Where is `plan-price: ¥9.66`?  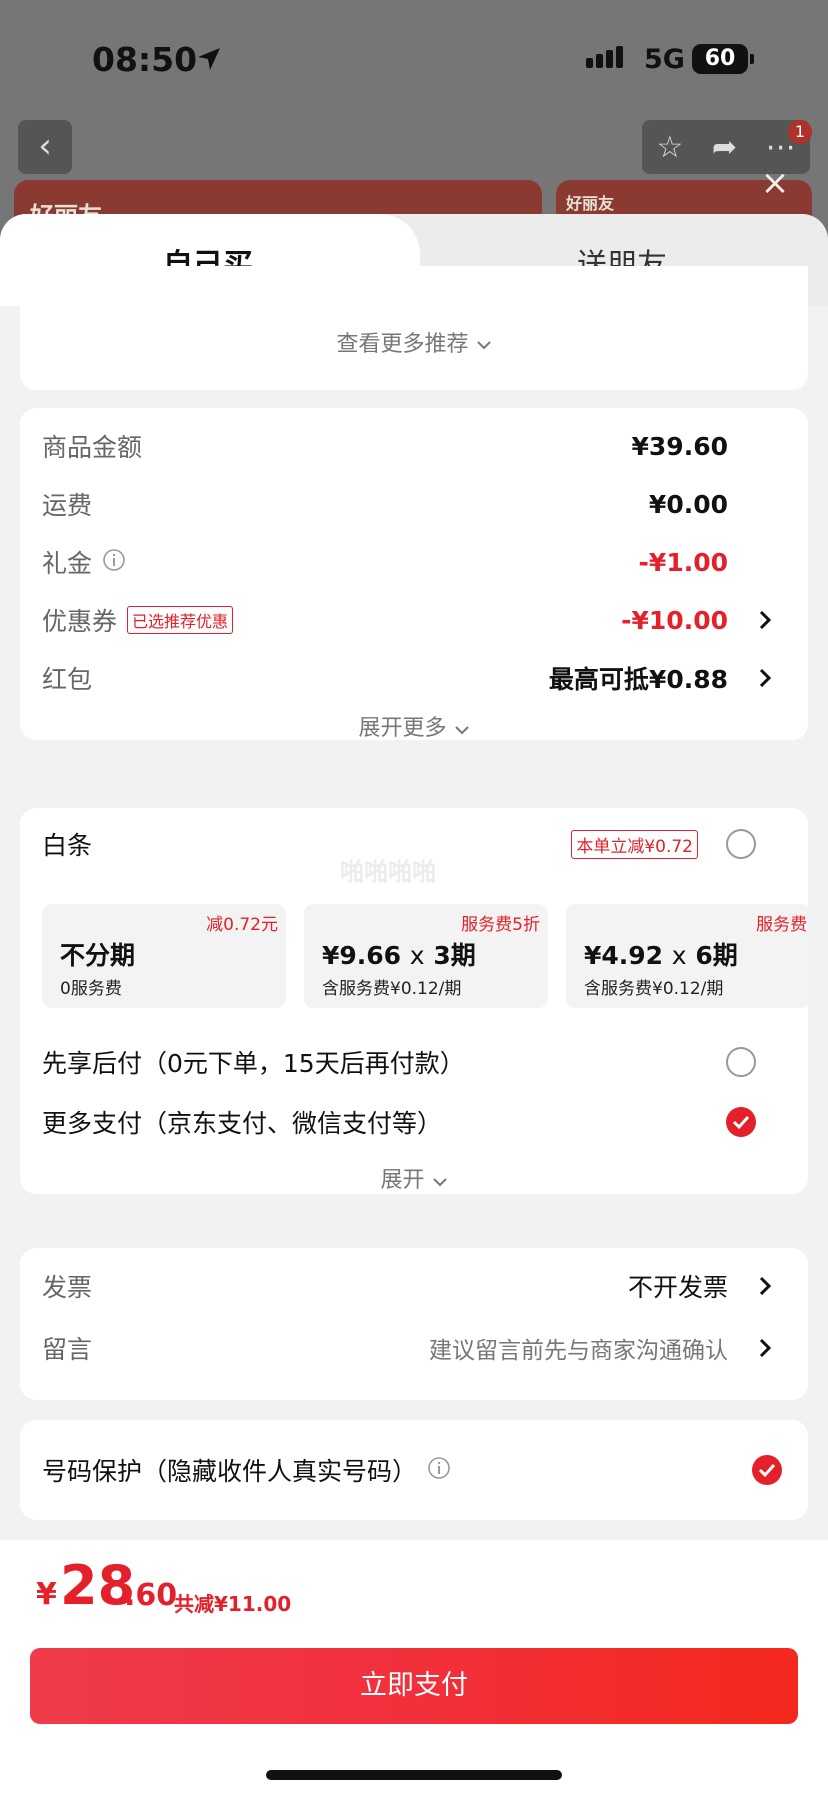 plan-price: ¥9.66 is located at coordinates (362, 955).